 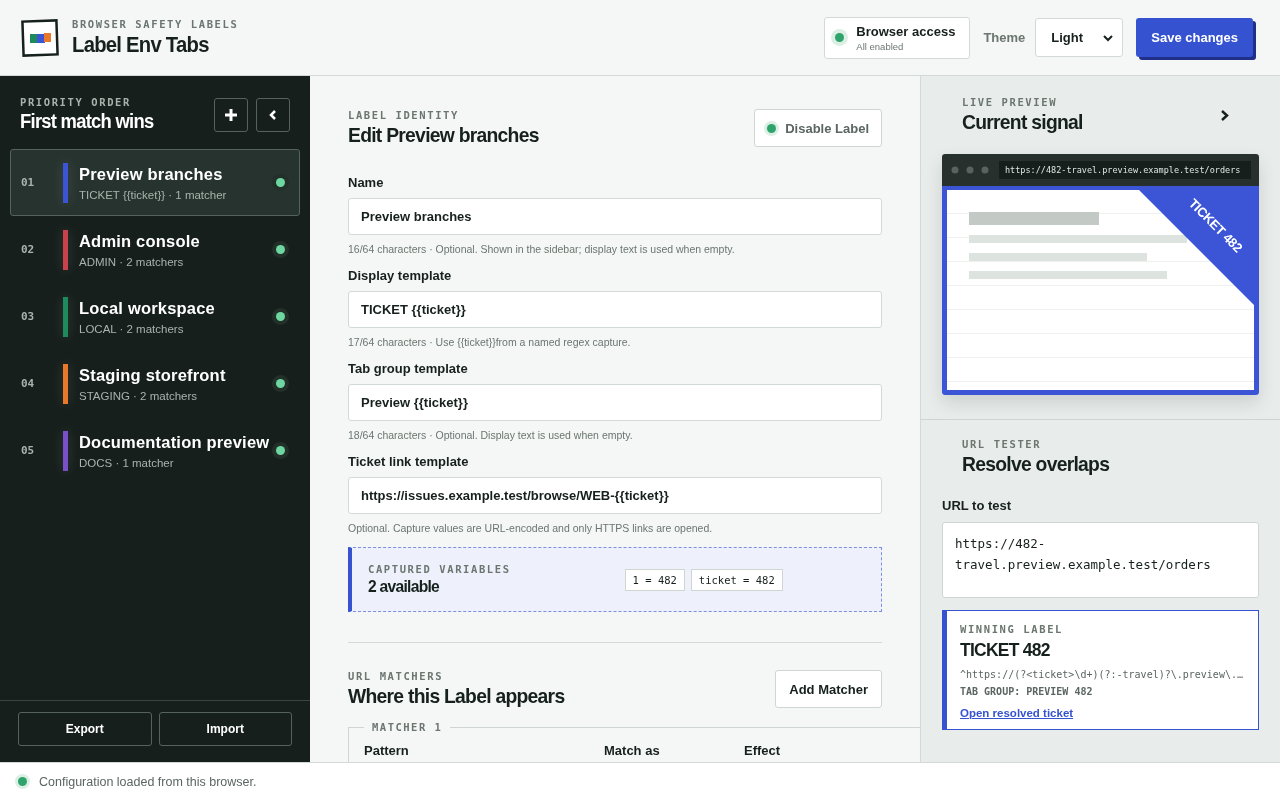 I want to click on logo-icon, so click(x=40, y=37).